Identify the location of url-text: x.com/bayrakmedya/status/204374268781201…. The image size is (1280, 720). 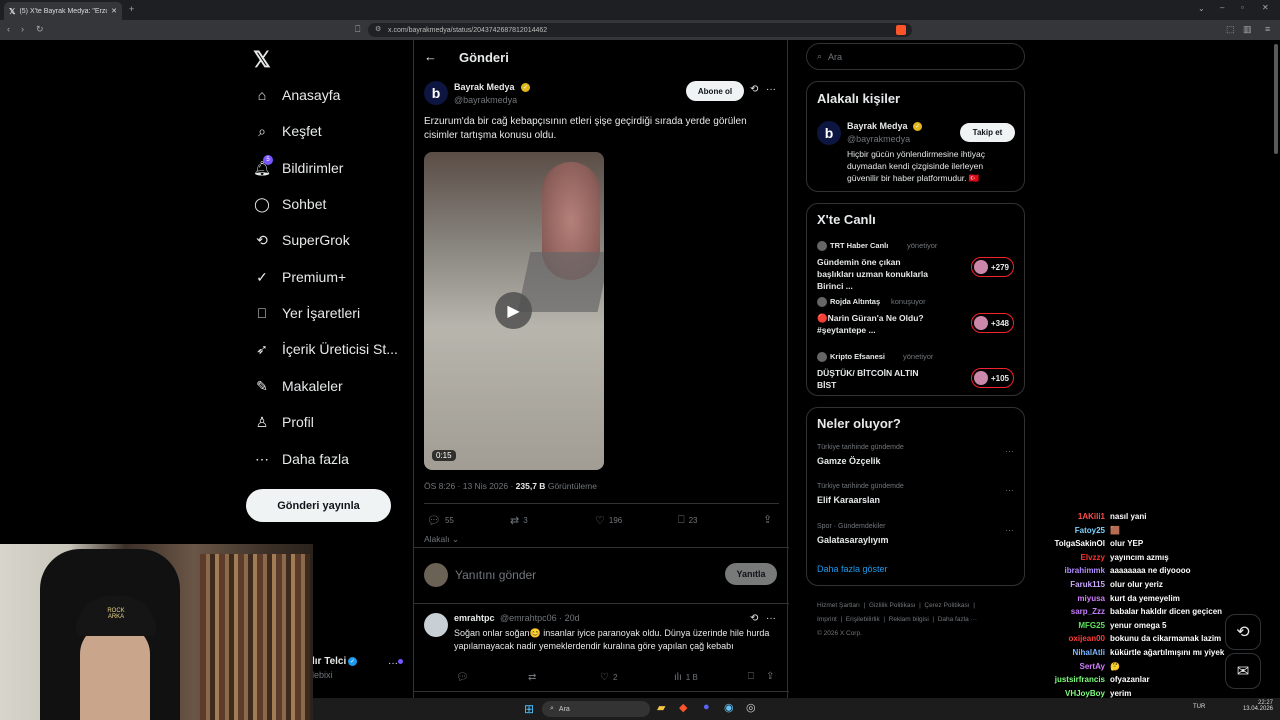
(468, 30).